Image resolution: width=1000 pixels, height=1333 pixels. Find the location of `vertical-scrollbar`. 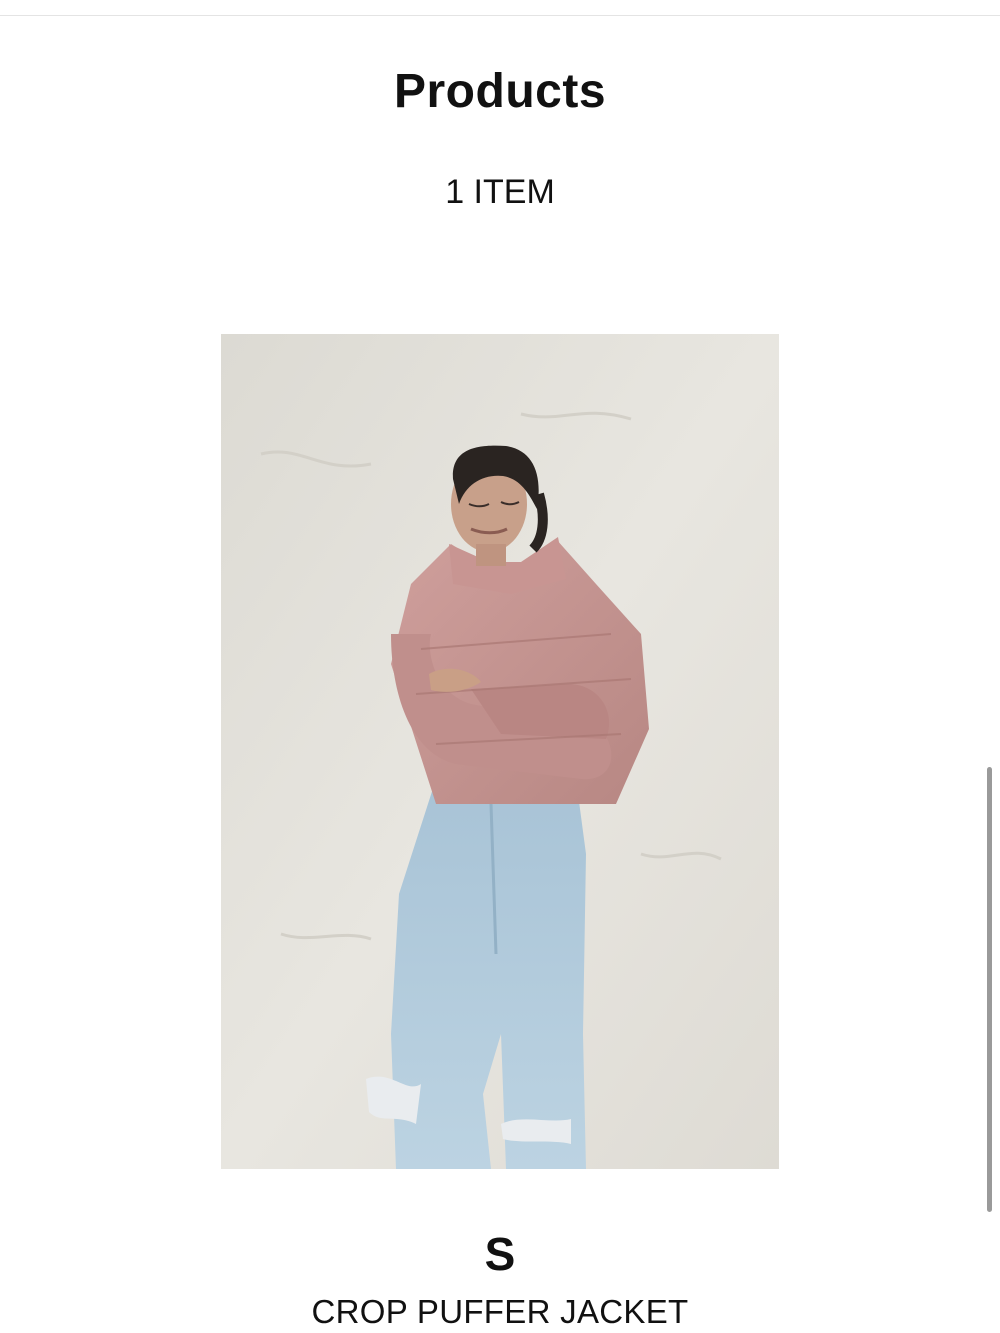

vertical-scrollbar is located at coordinates (990, 989).